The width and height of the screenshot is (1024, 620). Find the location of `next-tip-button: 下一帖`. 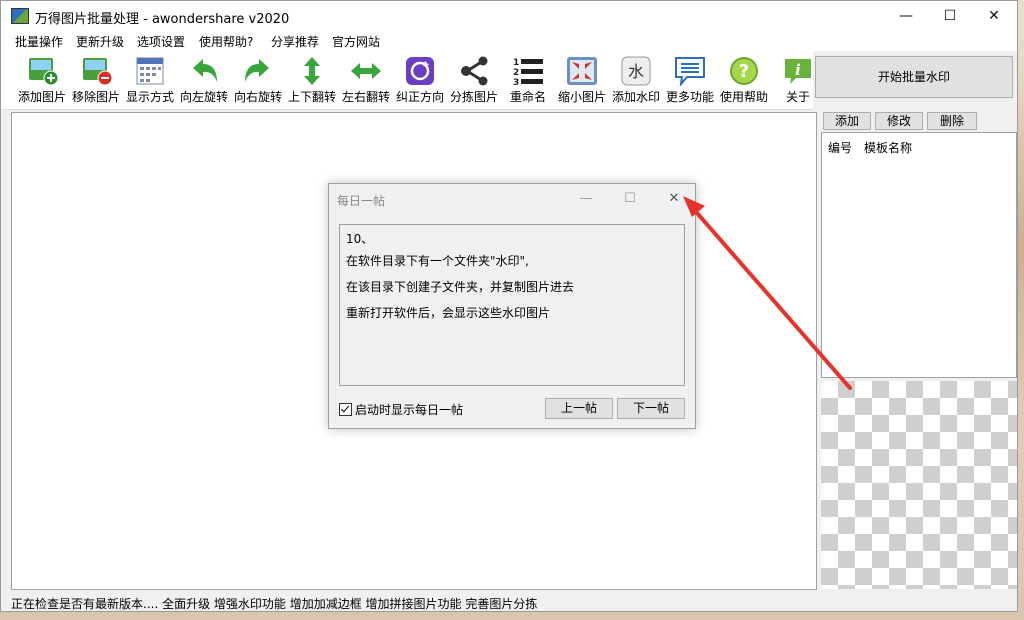

next-tip-button: 下一帖 is located at coordinates (651, 408).